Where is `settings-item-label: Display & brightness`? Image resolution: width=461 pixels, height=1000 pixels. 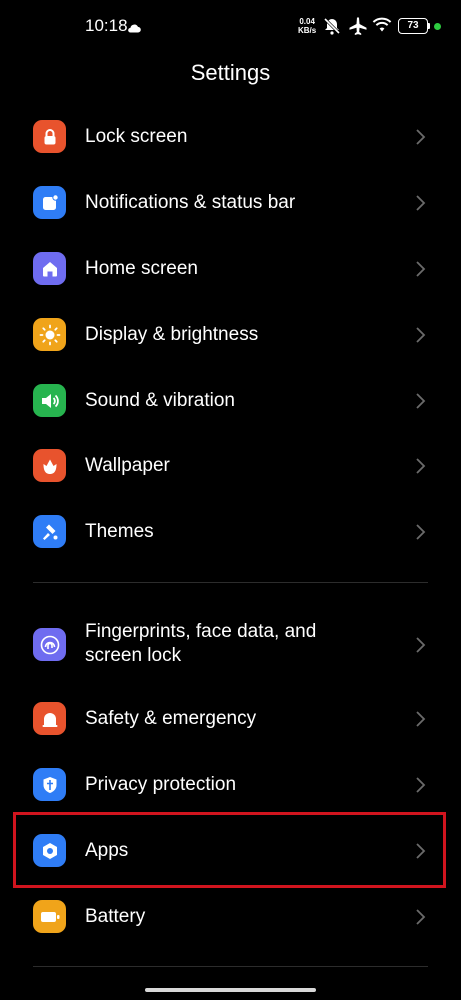 settings-item-label: Display & brightness is located at coordinates (172, 334).